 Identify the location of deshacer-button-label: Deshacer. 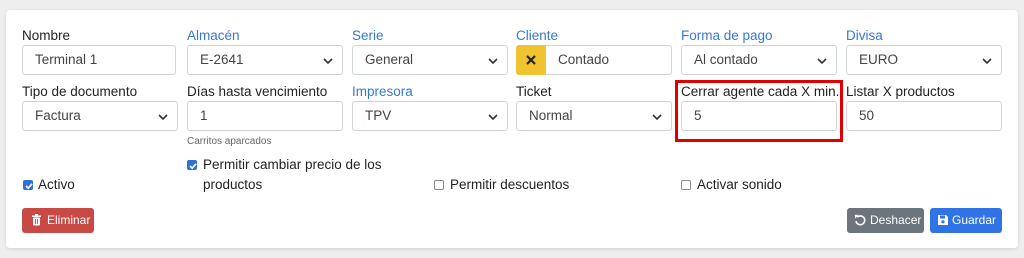
(896, 220).